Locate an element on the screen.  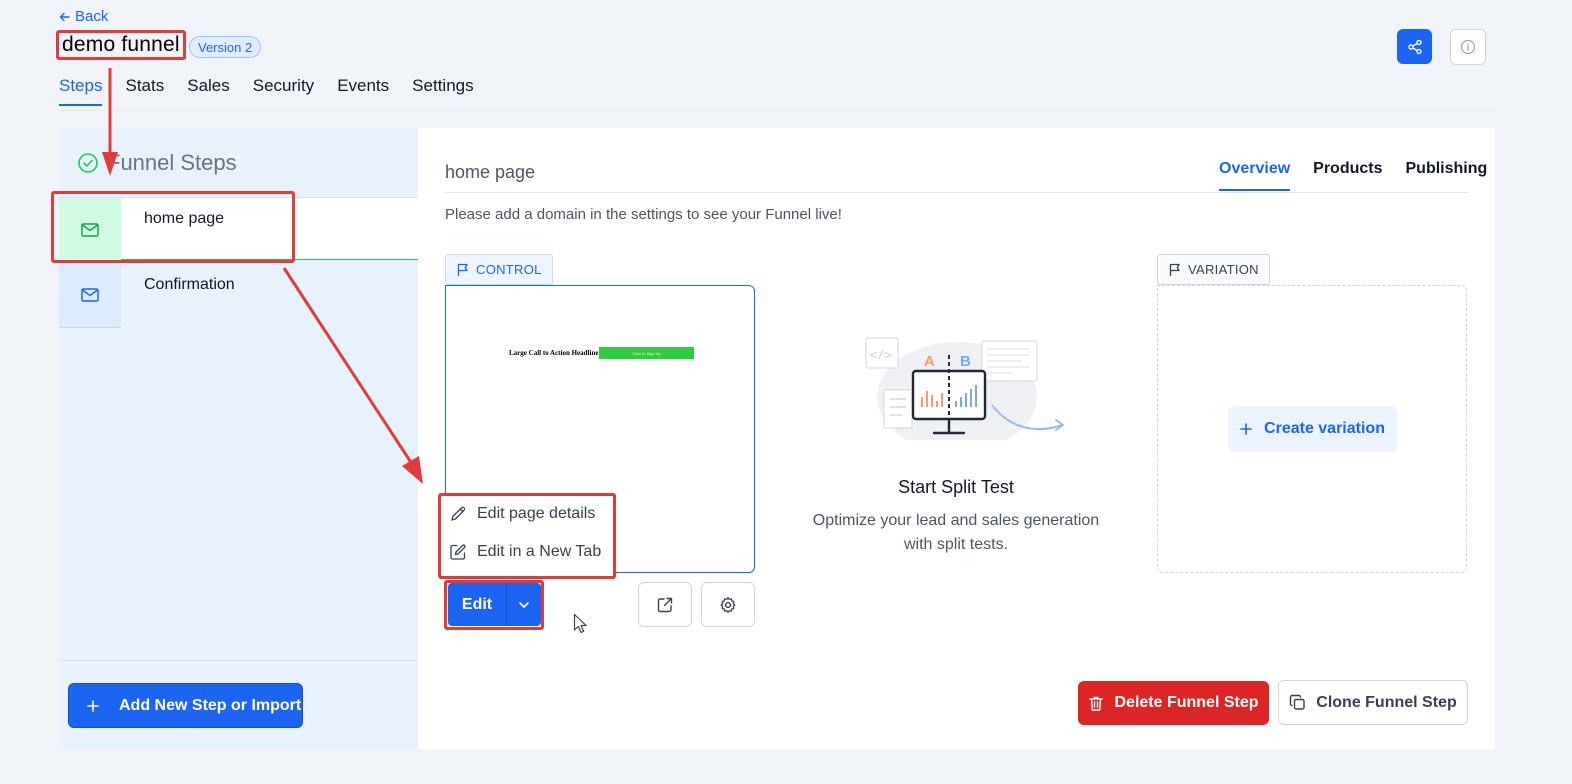
tab-settings: Settings is located at coordinates (442, 91).